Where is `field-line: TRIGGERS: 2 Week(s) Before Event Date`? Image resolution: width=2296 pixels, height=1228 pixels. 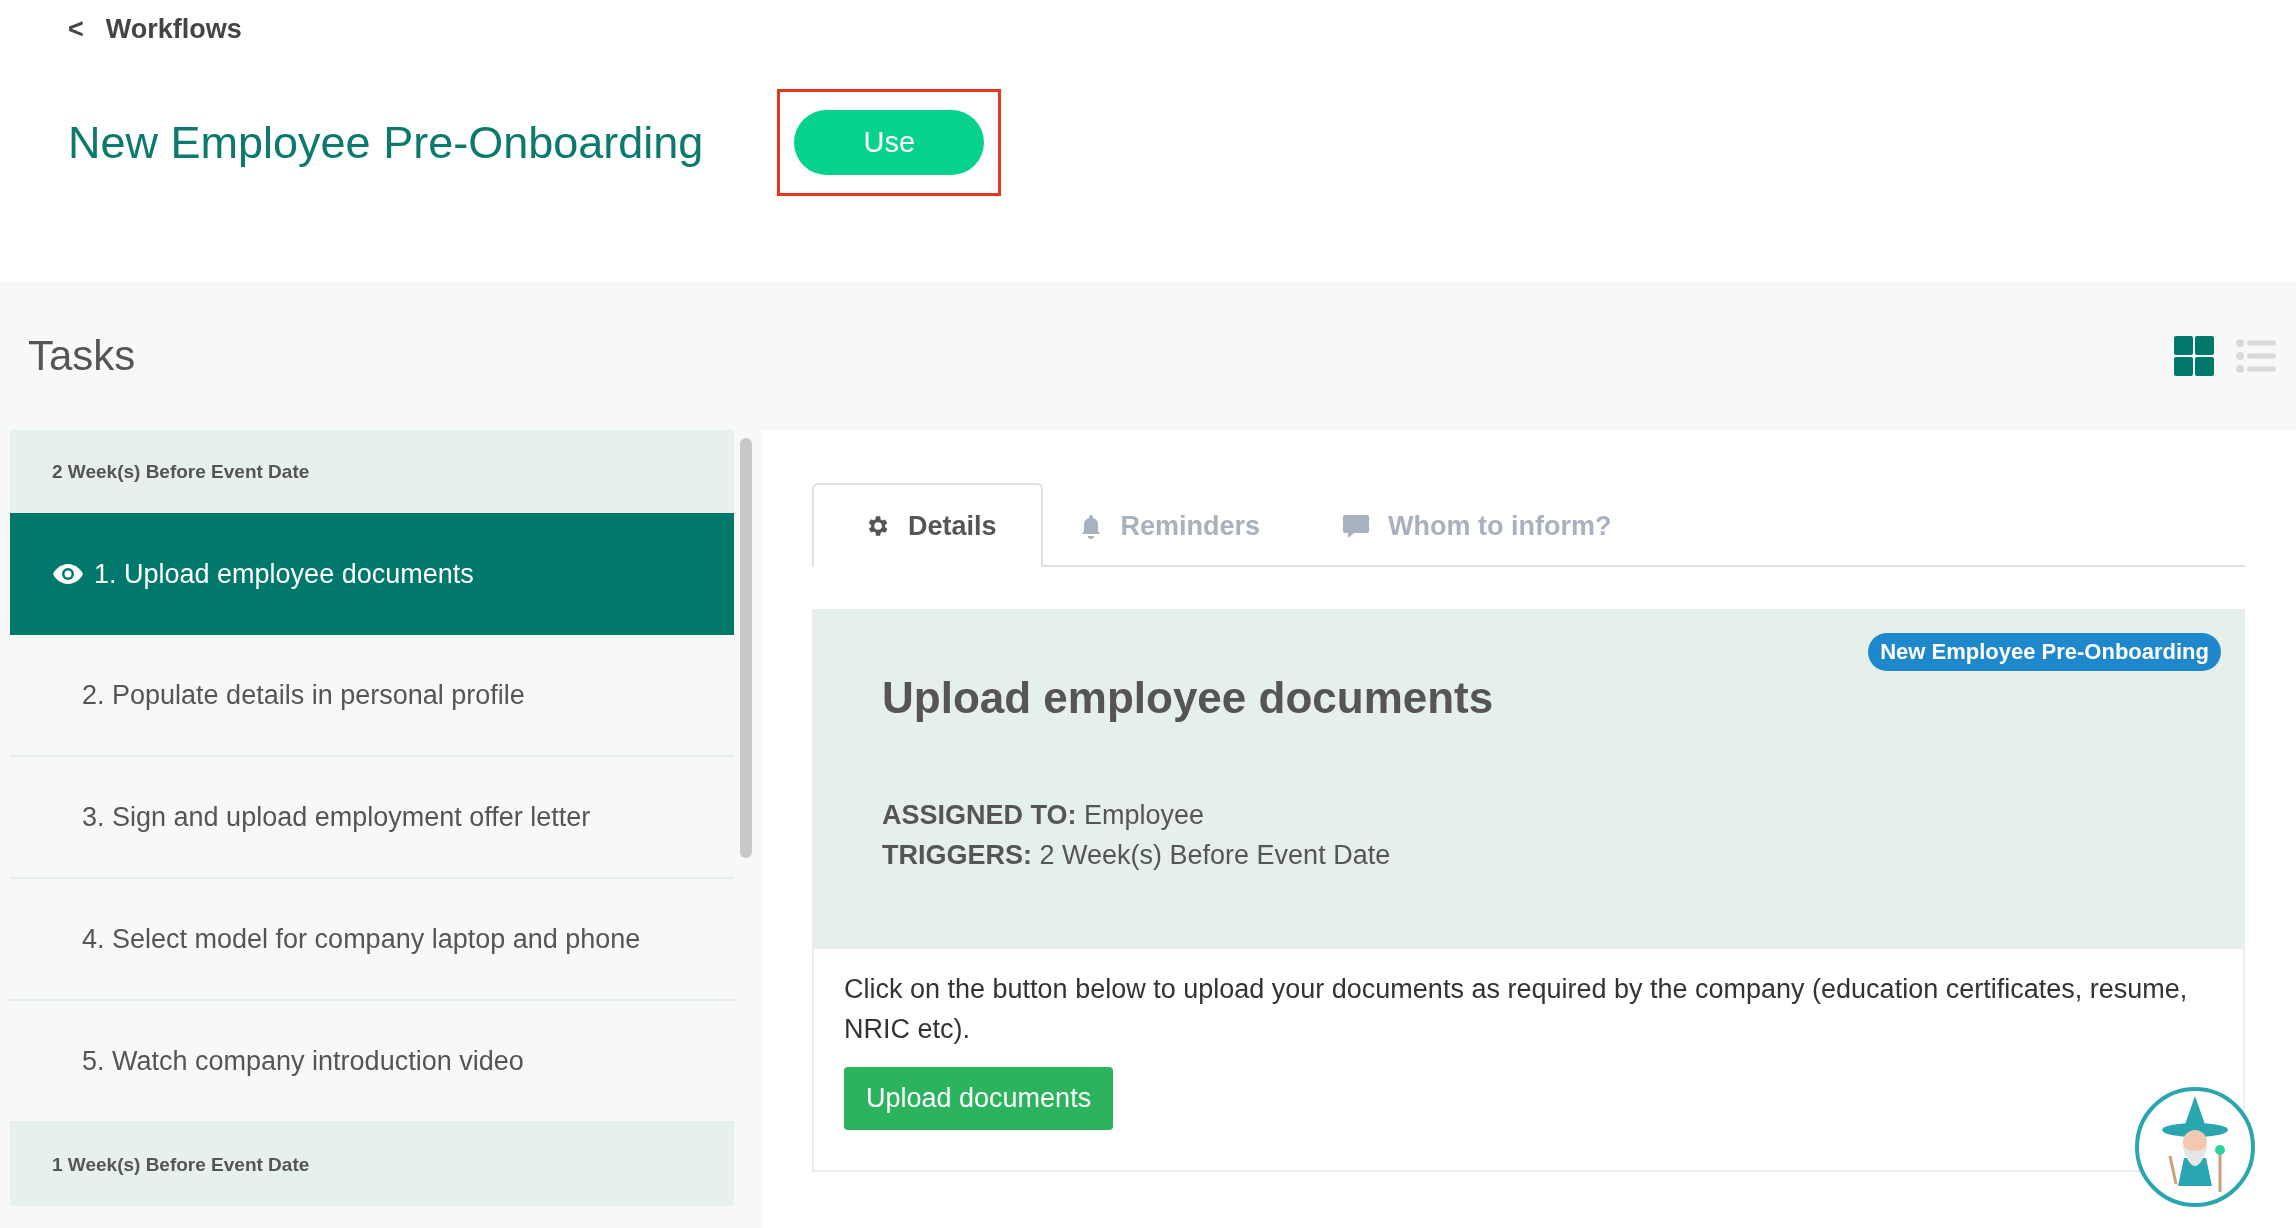
field-line: TRIGGERS: 2 Week(s) Before Event Date is located at coordinates (1137, 855).